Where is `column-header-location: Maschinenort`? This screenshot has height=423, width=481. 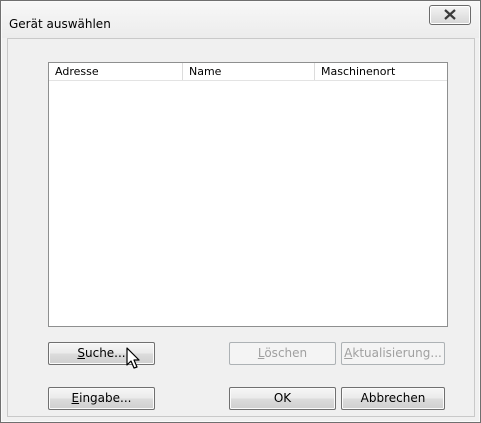 column-header-location: Maschinenort is located at coordinates (381, 71).